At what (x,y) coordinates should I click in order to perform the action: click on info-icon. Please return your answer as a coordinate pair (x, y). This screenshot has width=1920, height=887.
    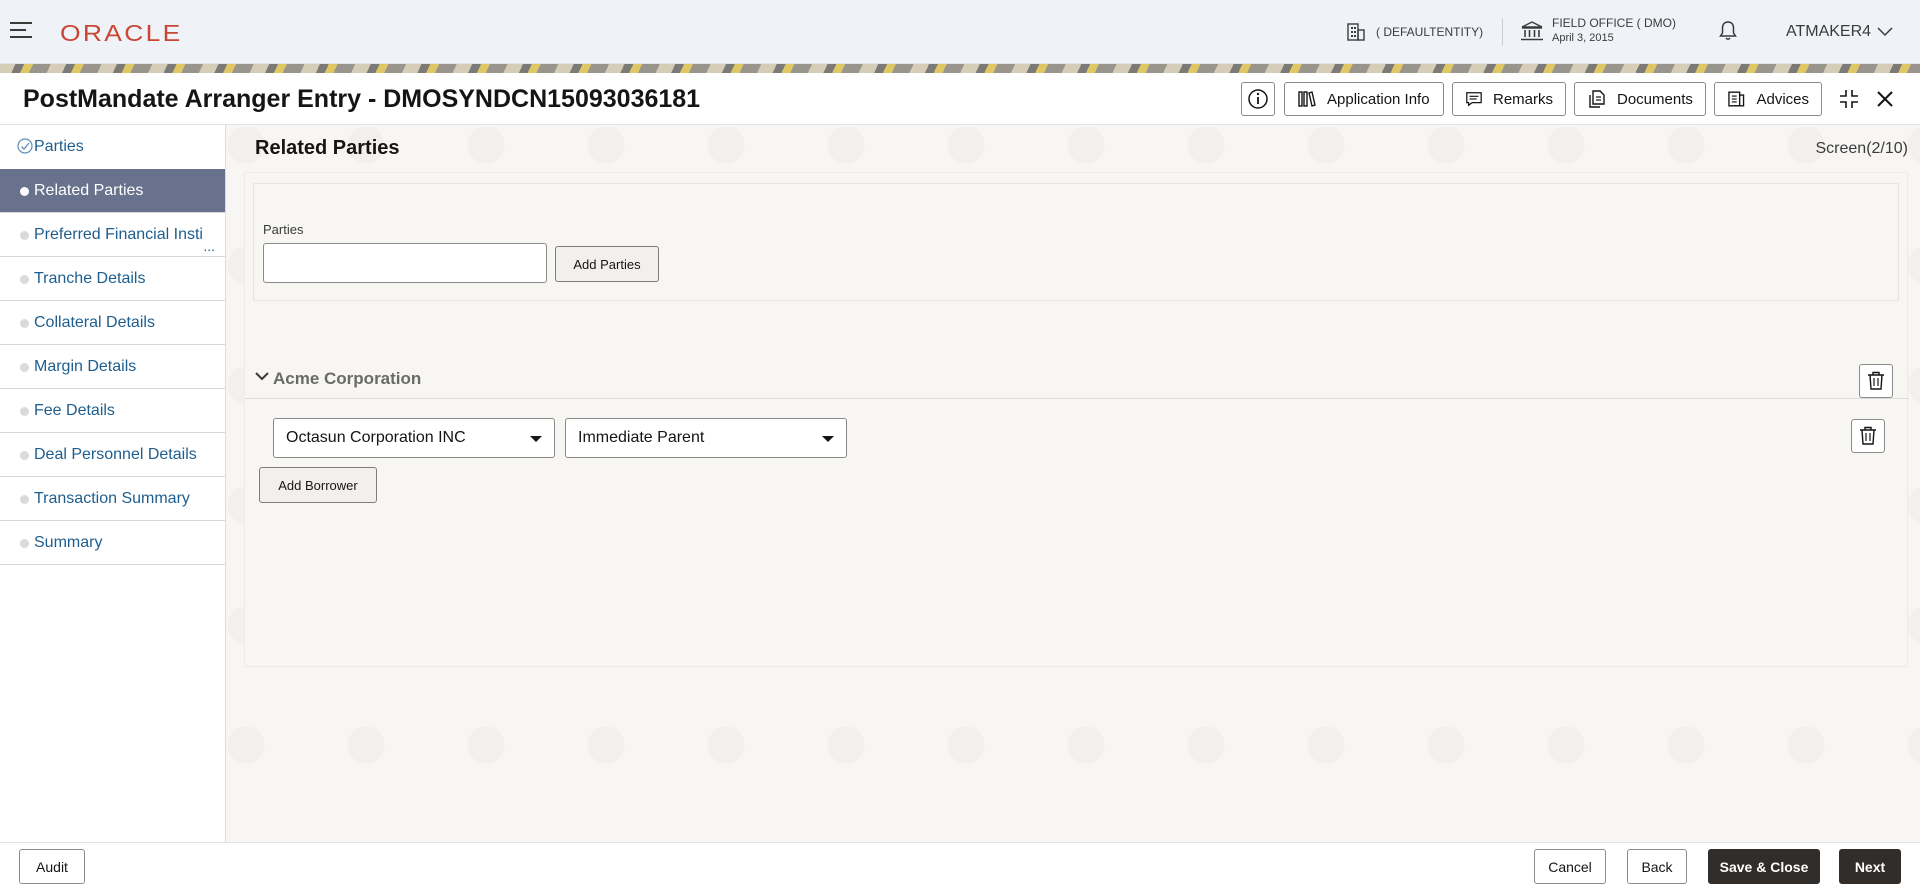
    Looking at the image, I should click on (1258, 99).